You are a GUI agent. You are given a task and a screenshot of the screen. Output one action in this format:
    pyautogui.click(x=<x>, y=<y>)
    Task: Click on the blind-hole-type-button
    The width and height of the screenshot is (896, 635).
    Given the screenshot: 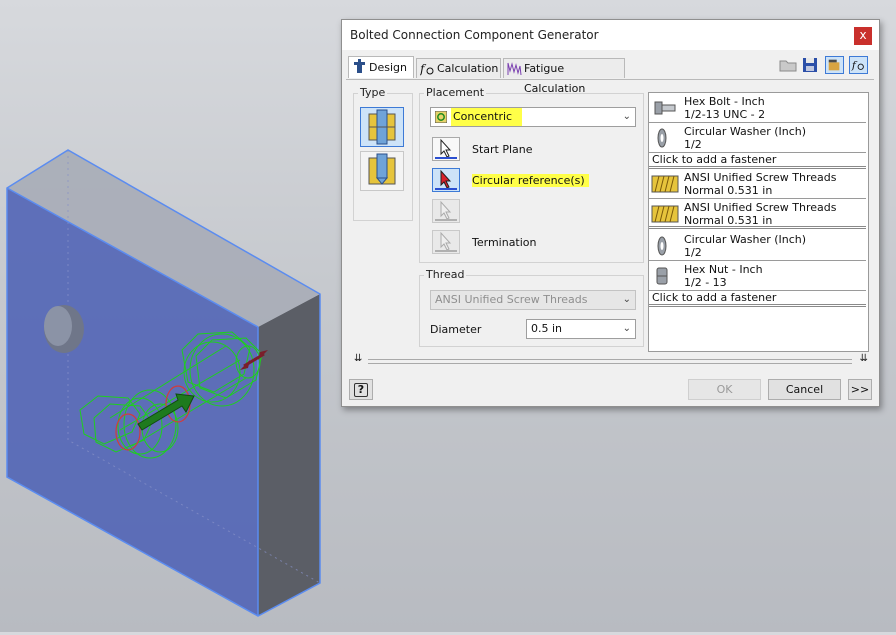 What is the action you would take?
    pyautogui.click(x=382, y=171)
    